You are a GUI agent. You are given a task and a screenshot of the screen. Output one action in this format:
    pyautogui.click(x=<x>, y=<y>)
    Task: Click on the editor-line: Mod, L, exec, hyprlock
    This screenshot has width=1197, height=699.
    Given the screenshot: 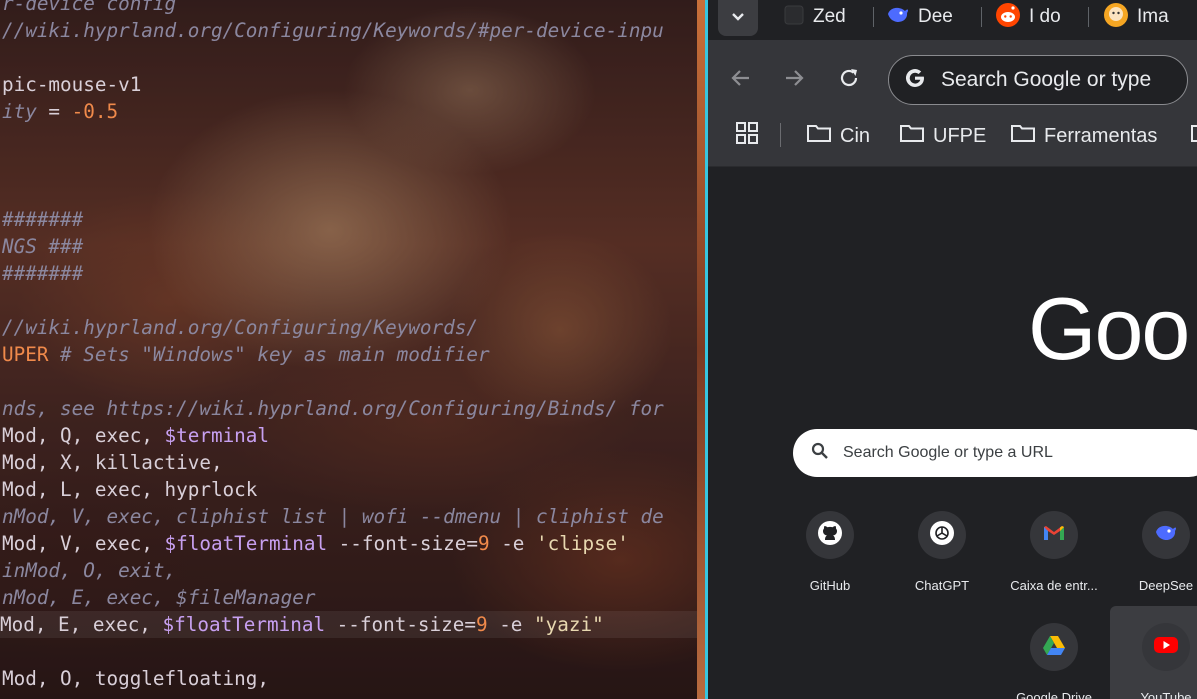 What is the action you would take?
    pyautogui.click(x=129, y=489)
    